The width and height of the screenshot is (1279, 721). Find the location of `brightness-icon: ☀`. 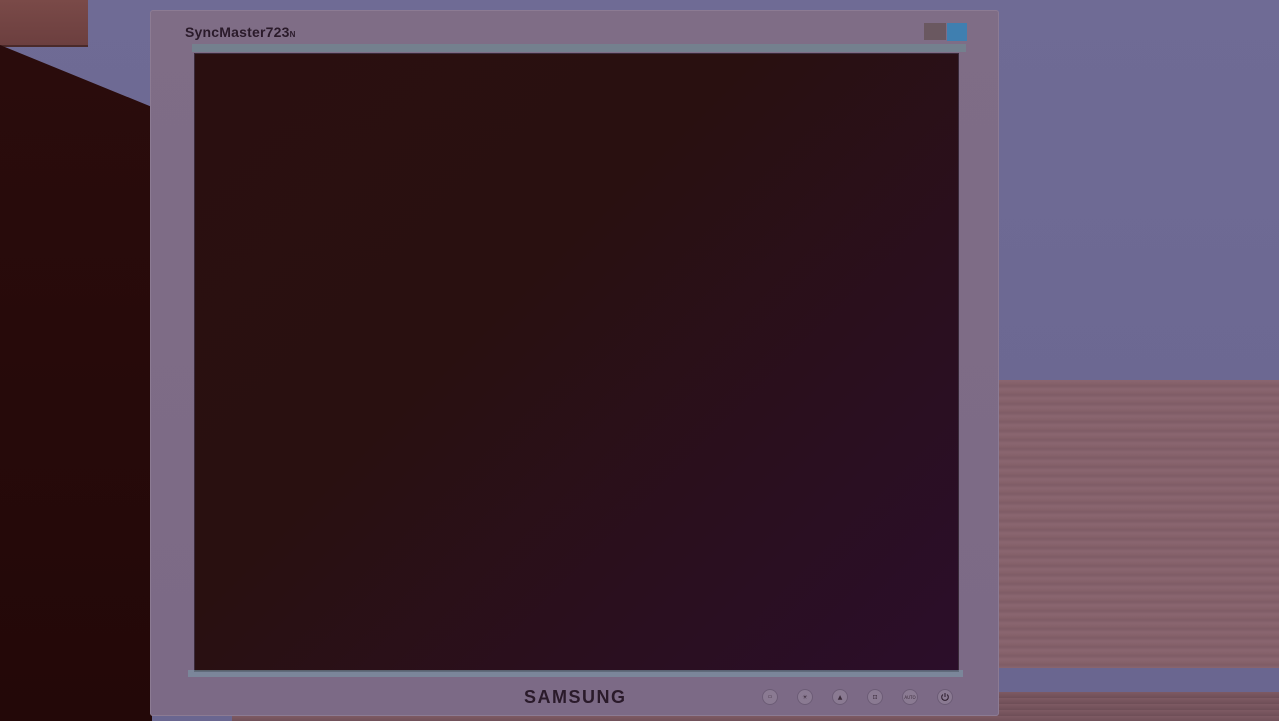

brightness-icon: ☀ is located at coordinates (805, 697).